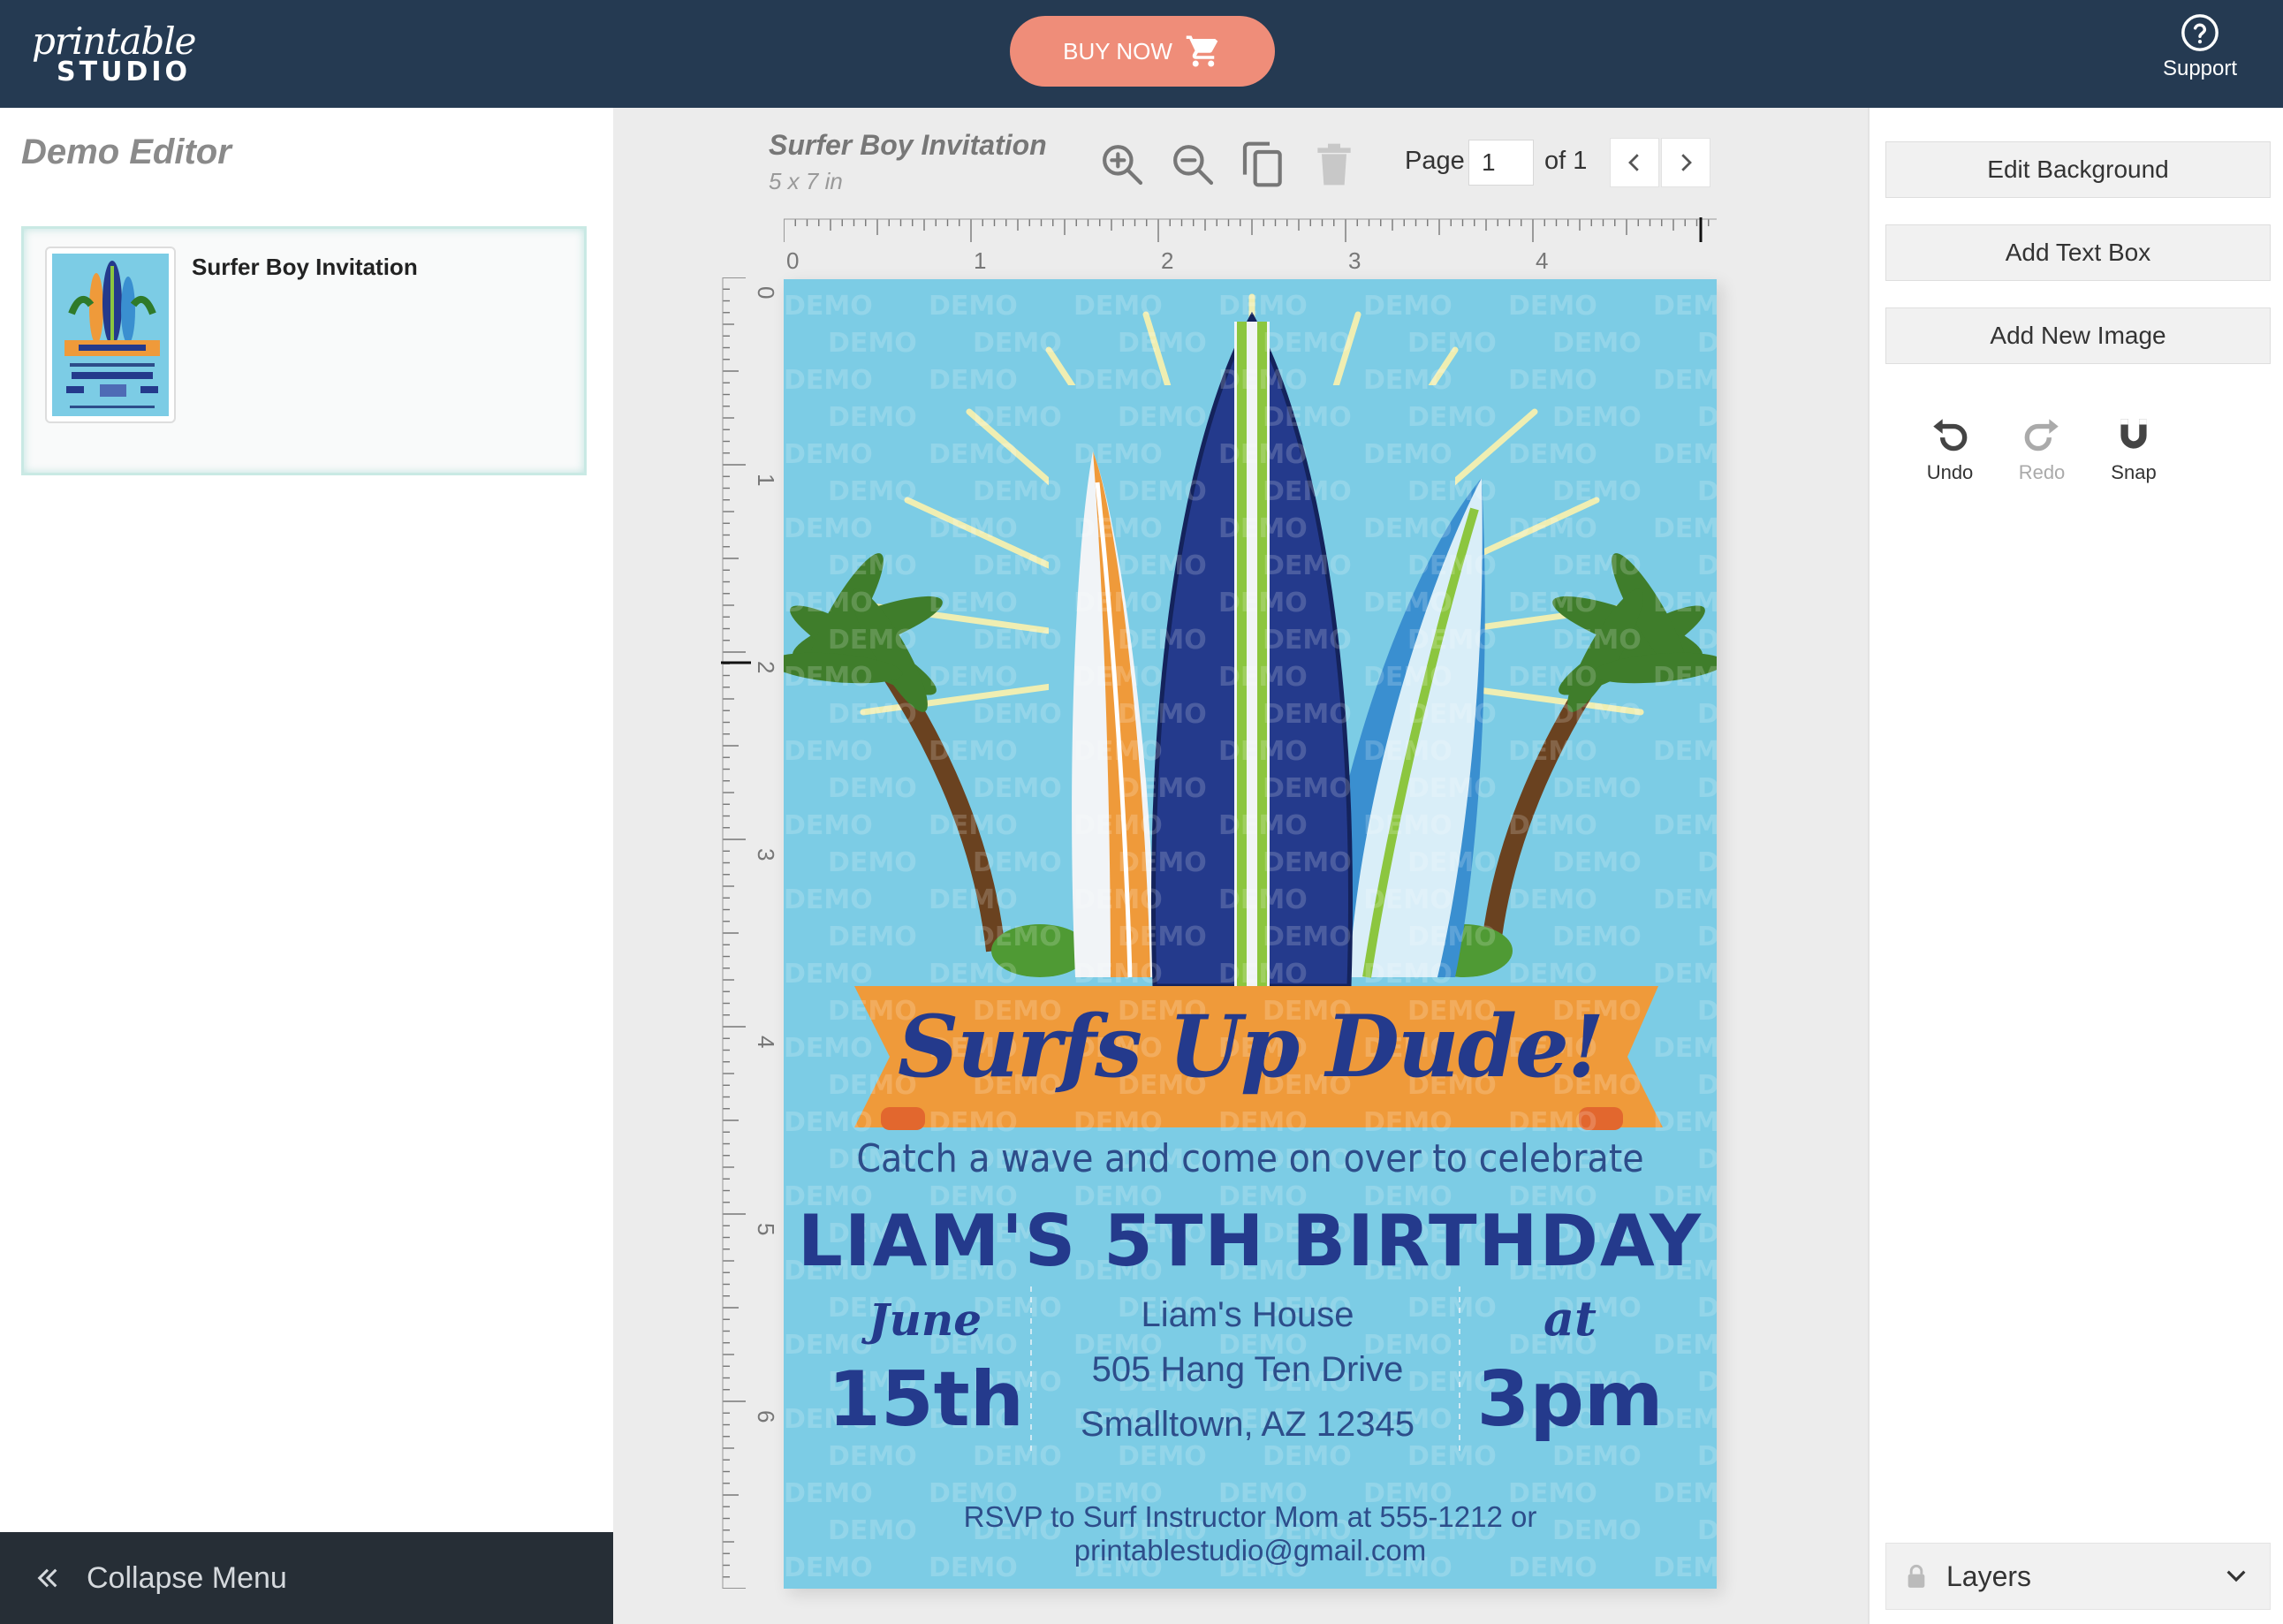 This screenshot has width=2283, height=1624. Describe the element at coordinates (766, 667) in the screenshot. I see `ruler-v-label-2: 2` at that location.